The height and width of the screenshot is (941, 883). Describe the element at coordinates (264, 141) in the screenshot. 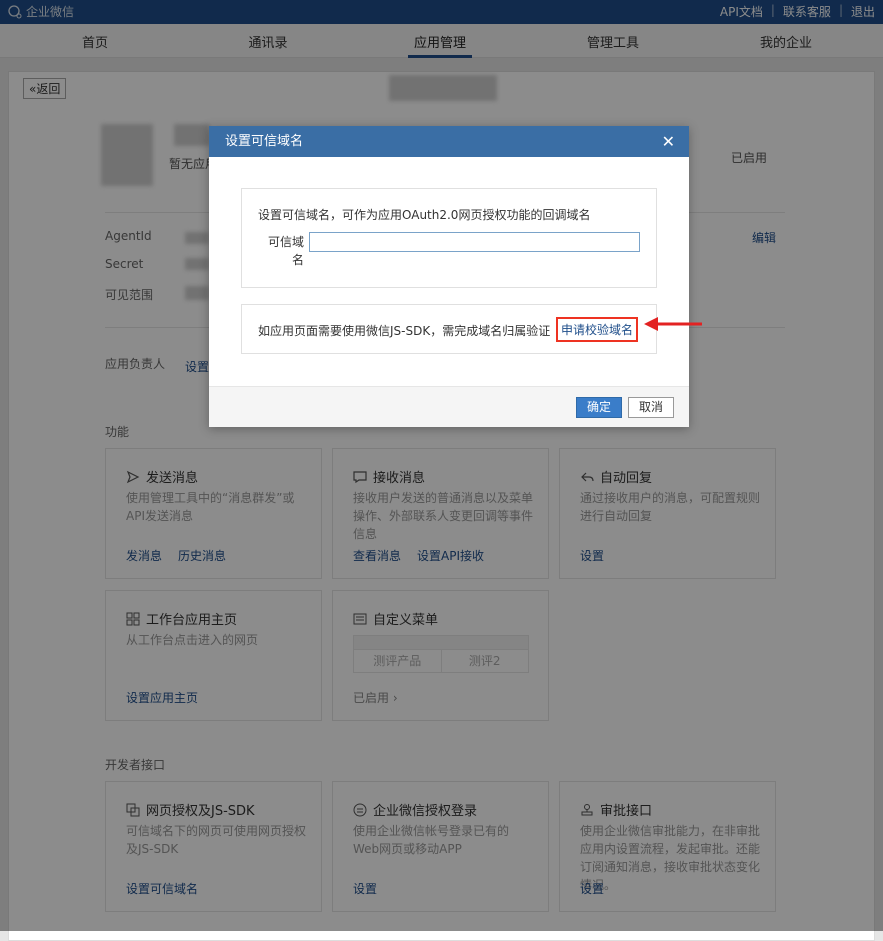

I see `dialog-title: 设置可信域名` at that location.